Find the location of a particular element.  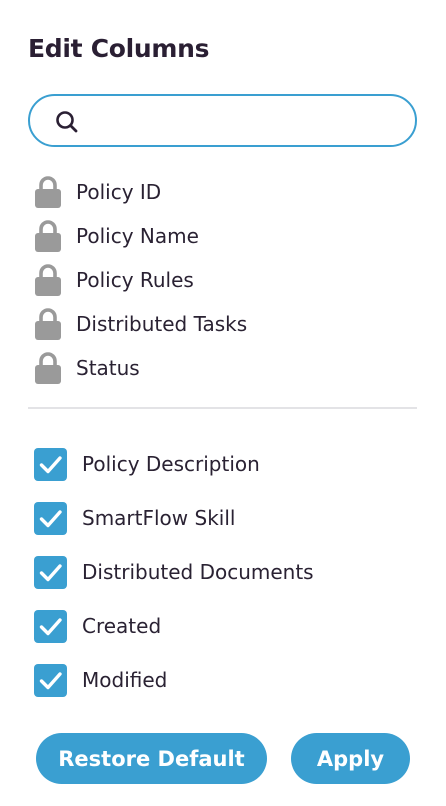

column-option-smartflow-skill: SmartFlow Skill is located at coordinates (174, 518).